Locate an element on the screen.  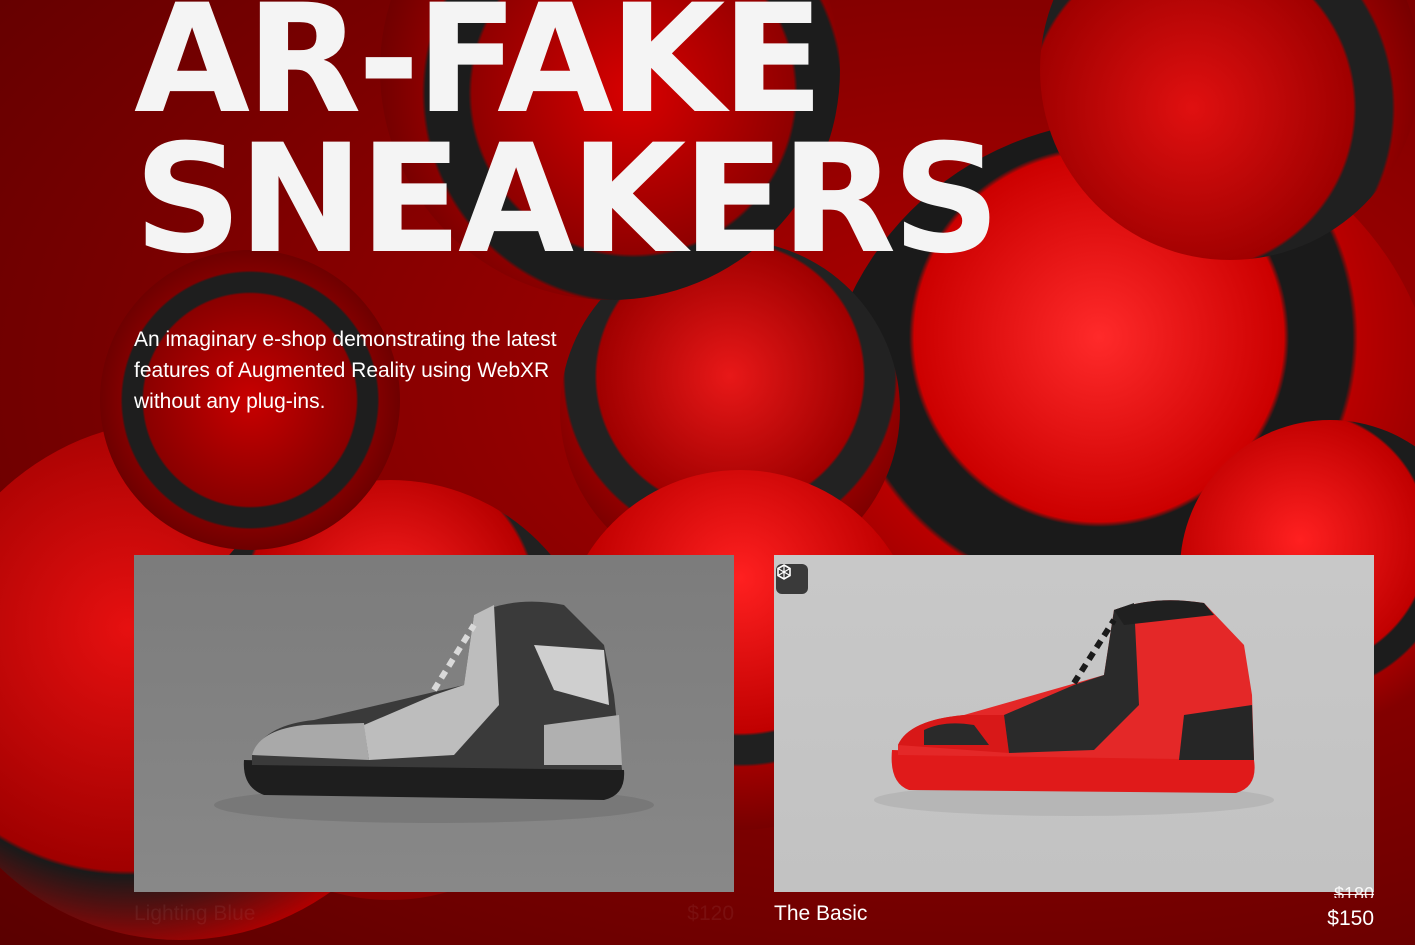
title-line-2: SNEAKERS is located at coordinates (567, 200).